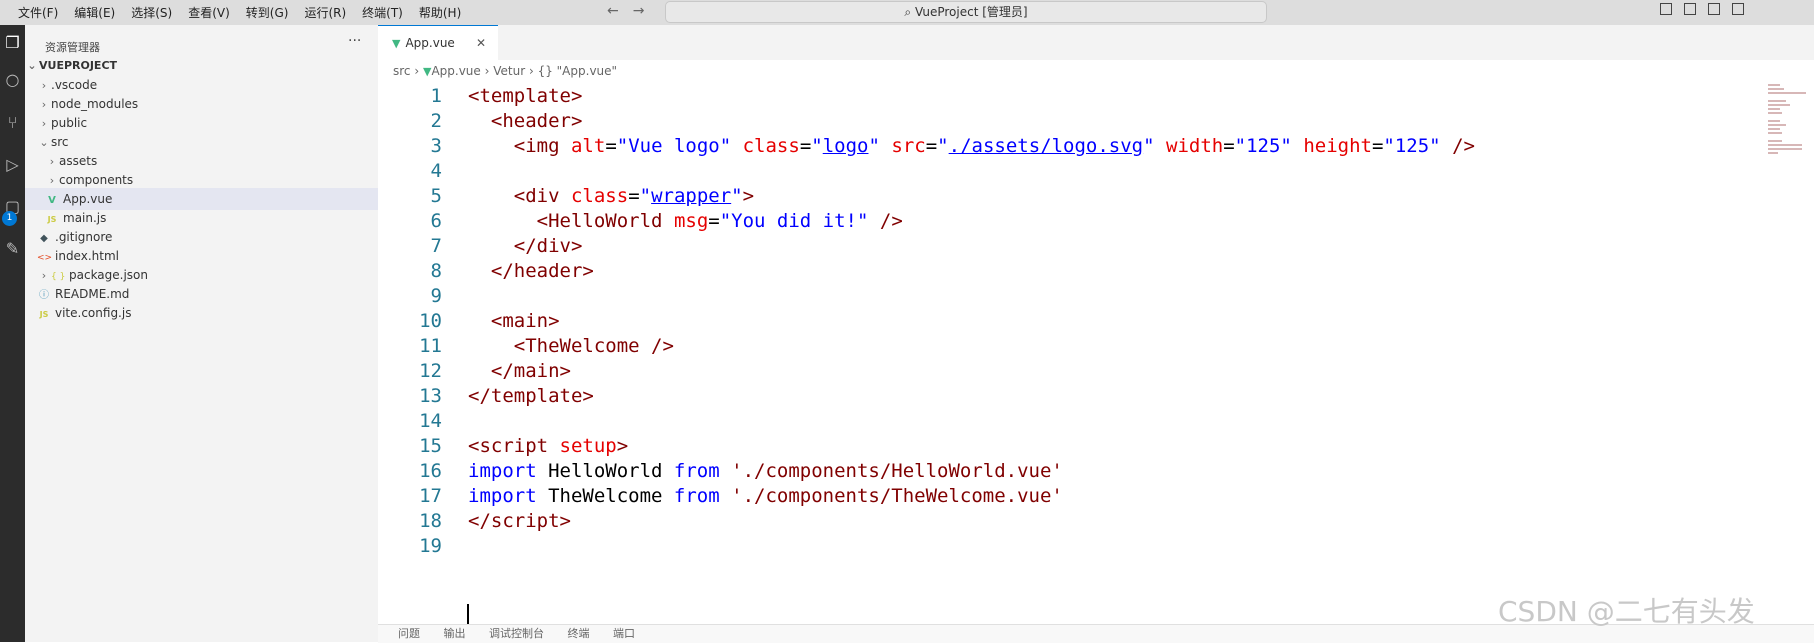  Describe the element at coordinates (639, 11) in the screenshot. I see `forward-arrow-icon: →` at that location.